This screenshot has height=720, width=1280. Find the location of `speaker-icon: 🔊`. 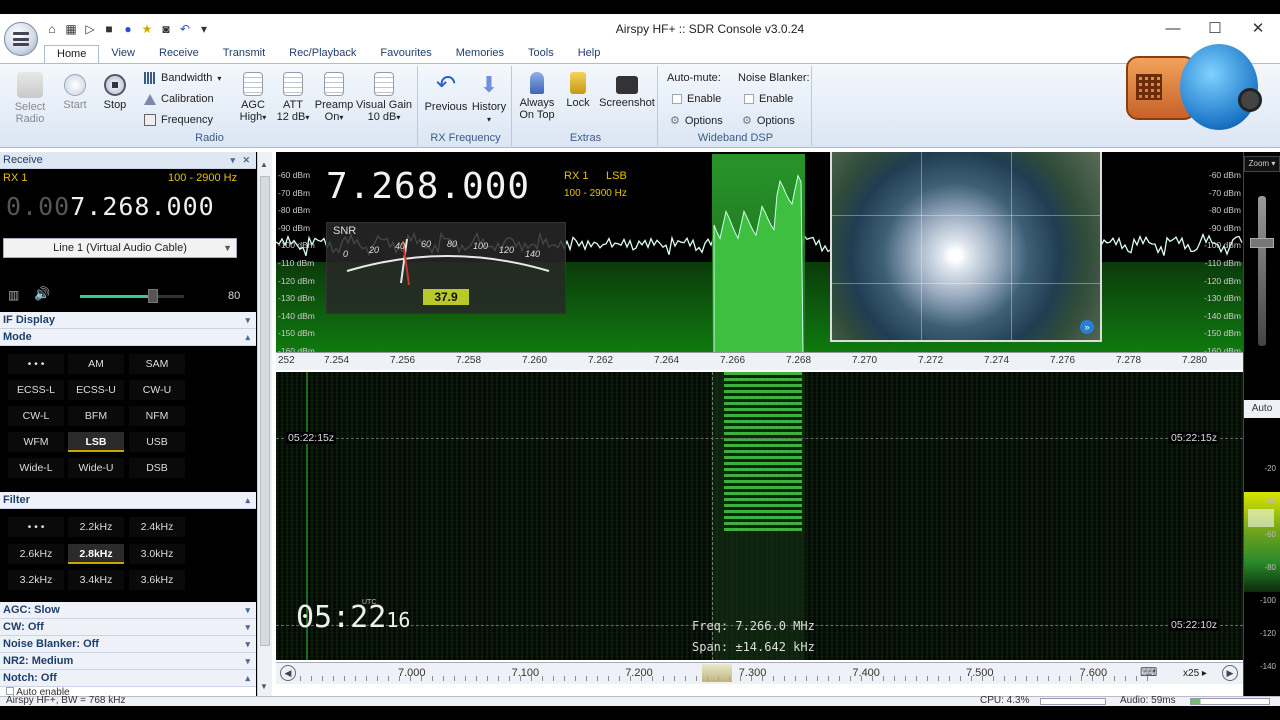

speaker-icon: 🔊 is located at coordinates (42, 294).